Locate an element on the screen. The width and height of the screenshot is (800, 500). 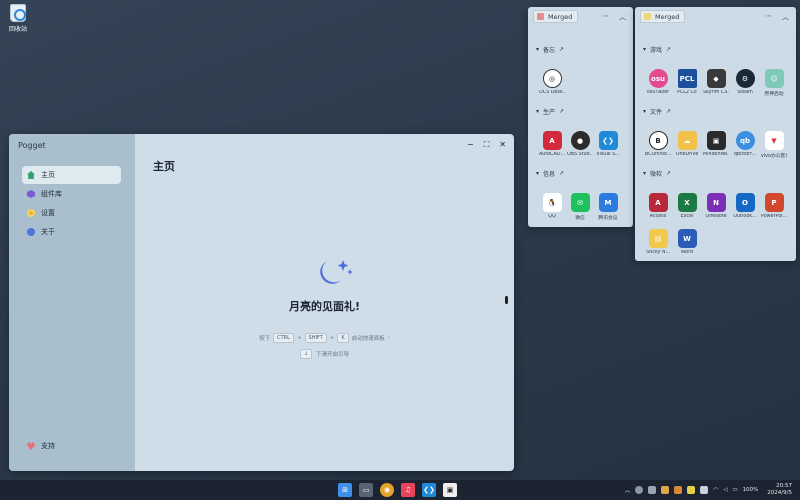
maximize-button: ⛶ is located at coordinates (487, 145).